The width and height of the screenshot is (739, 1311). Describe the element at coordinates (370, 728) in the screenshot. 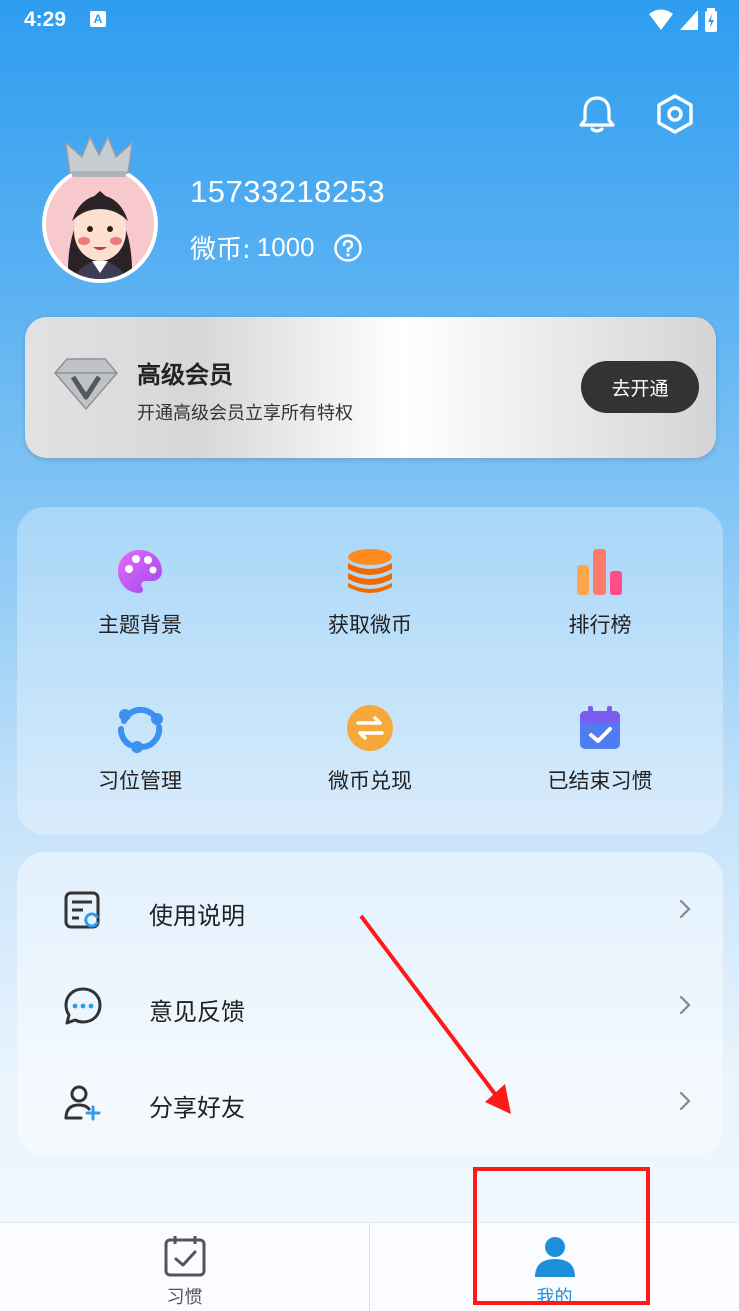

I see `exchange-icon` at that location.